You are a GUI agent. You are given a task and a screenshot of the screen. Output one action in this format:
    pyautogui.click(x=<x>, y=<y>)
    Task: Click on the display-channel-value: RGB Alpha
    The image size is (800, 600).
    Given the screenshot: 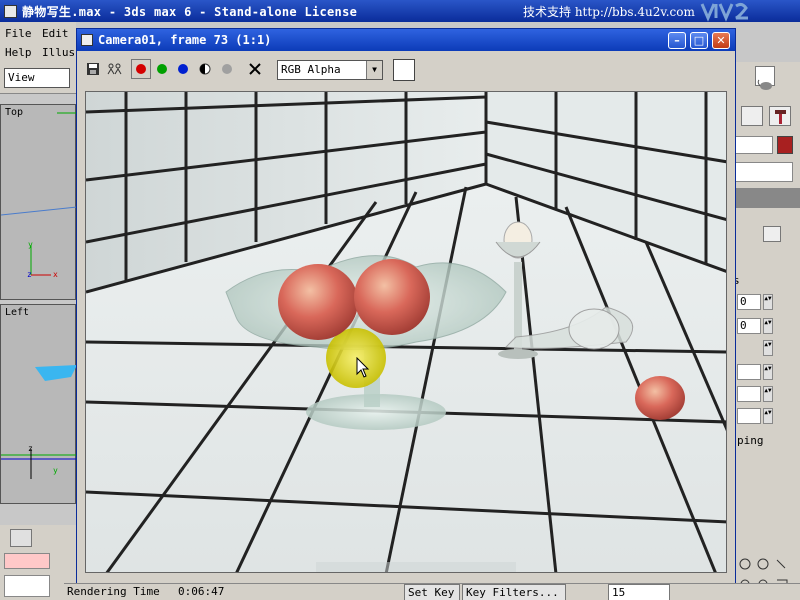 What is the action you would take?
    pyautogui.click(x=311, y=69)
    